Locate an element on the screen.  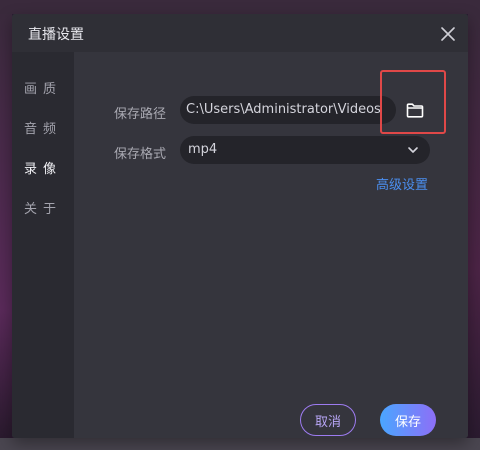
background-bottom is located at coordinates (240, 444).